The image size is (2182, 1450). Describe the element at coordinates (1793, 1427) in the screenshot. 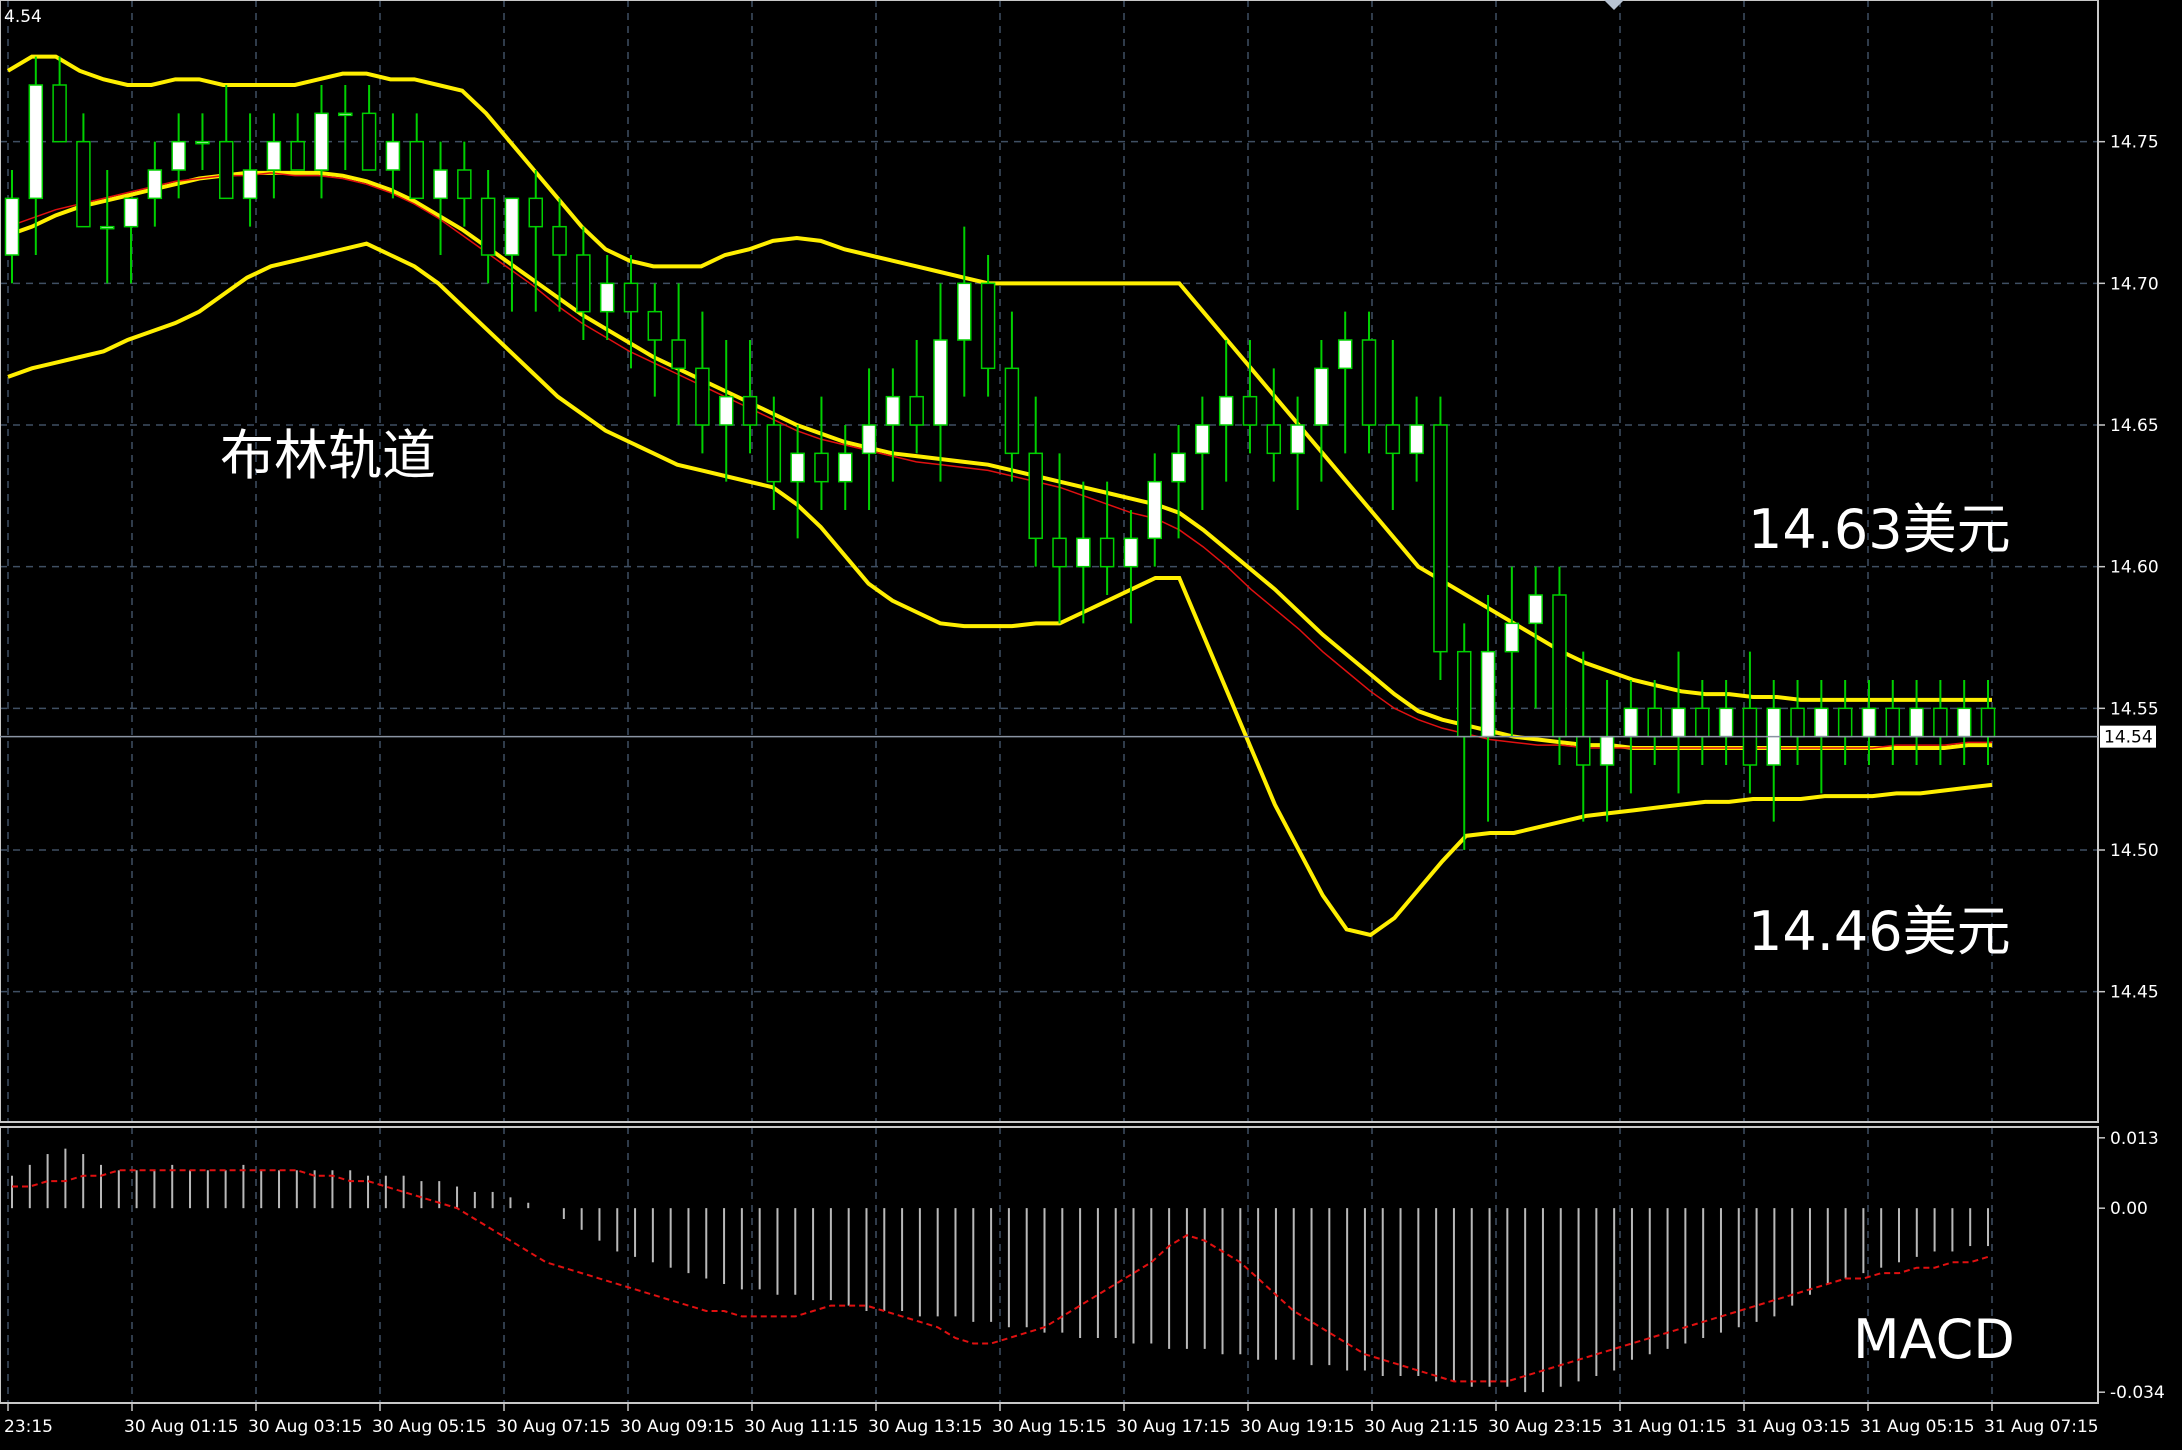

I see `x-tick-label: 31 Aug 03:15` at that location.